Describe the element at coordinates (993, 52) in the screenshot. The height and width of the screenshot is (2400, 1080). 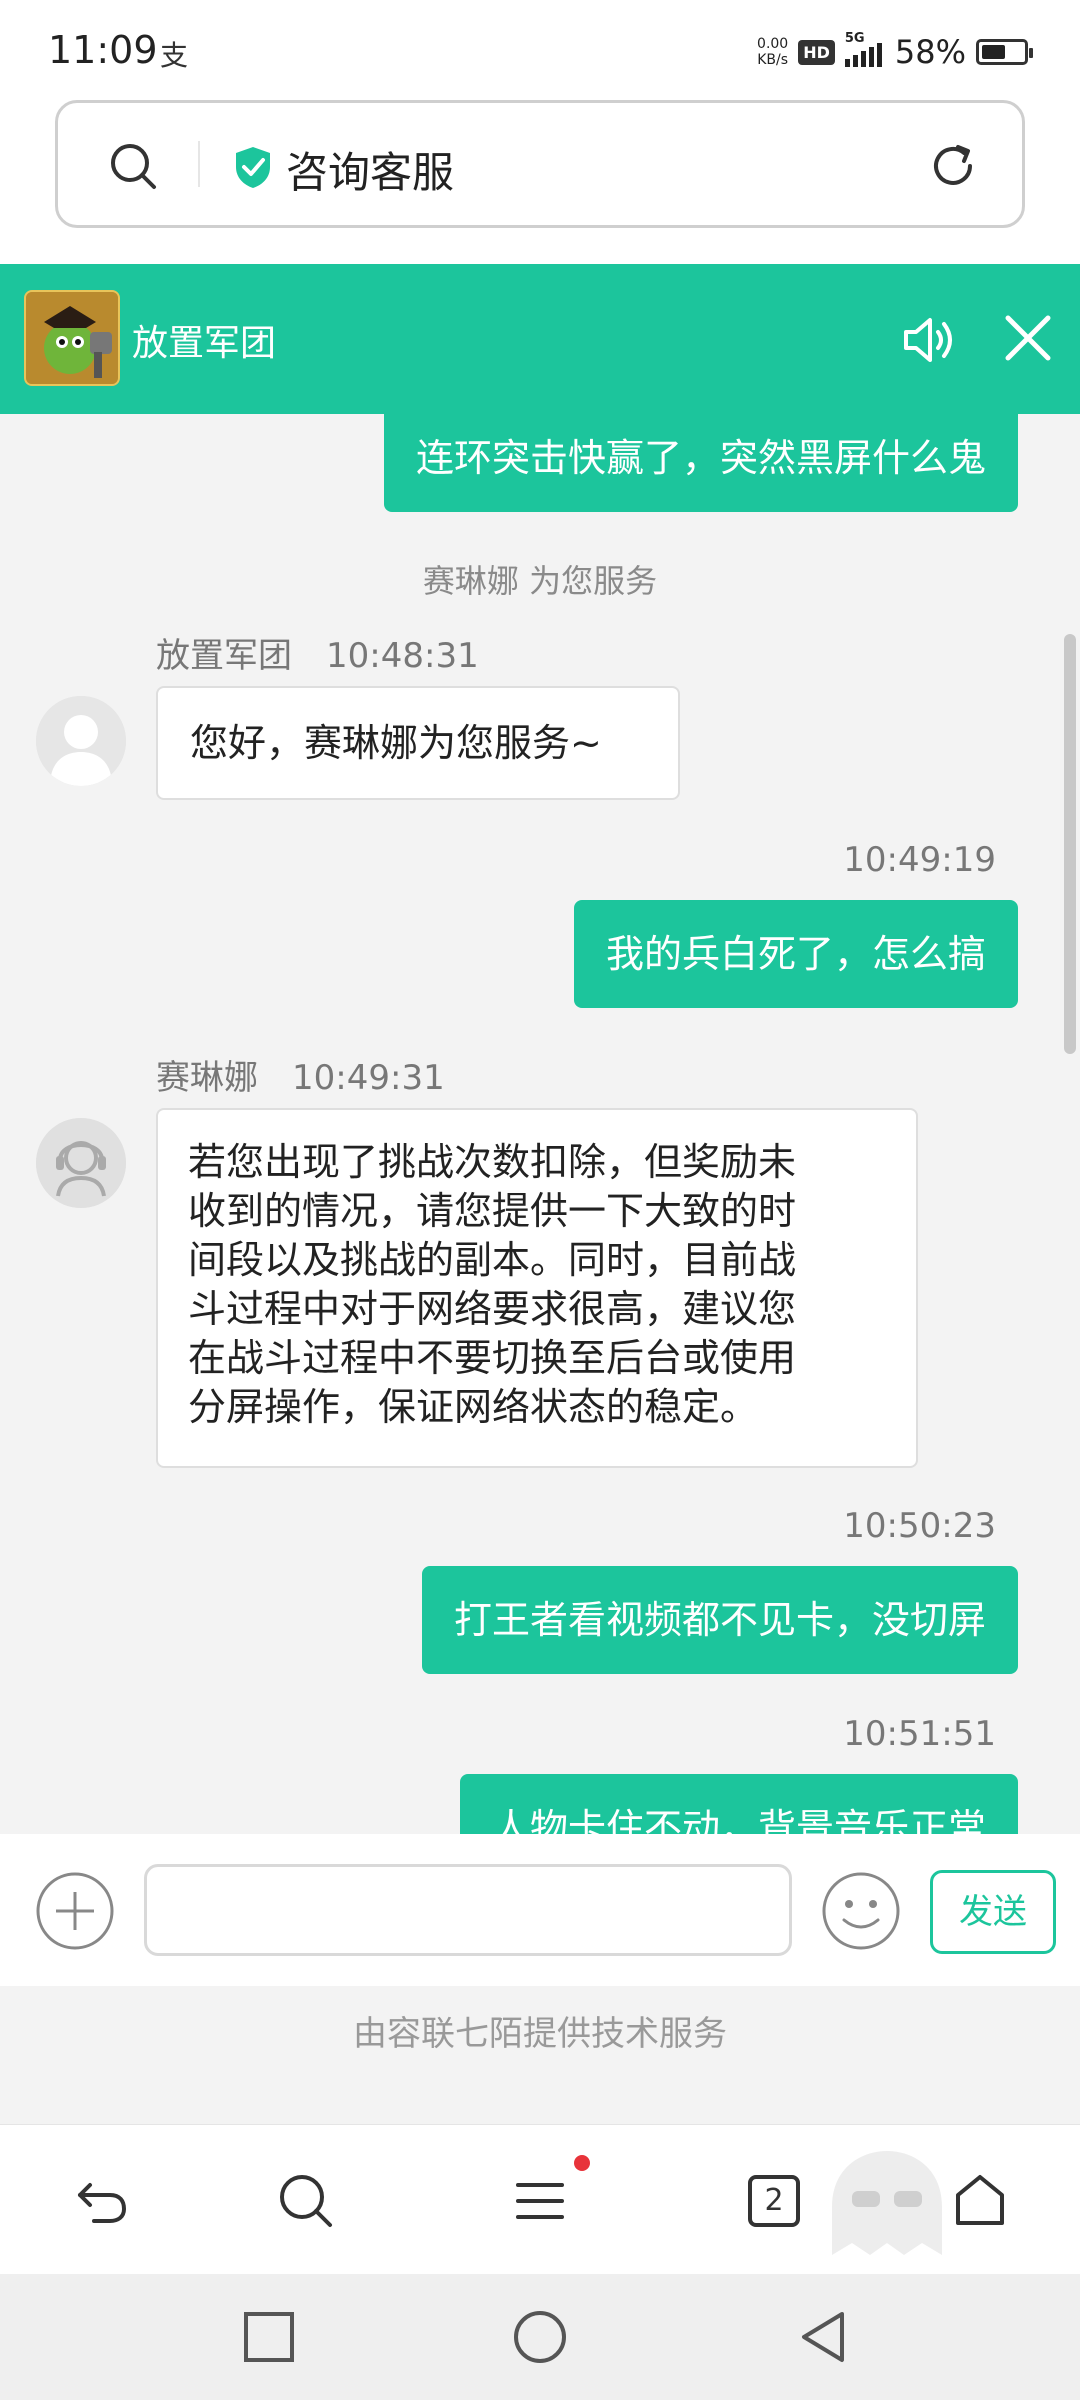
I see `battery-level` at that location.